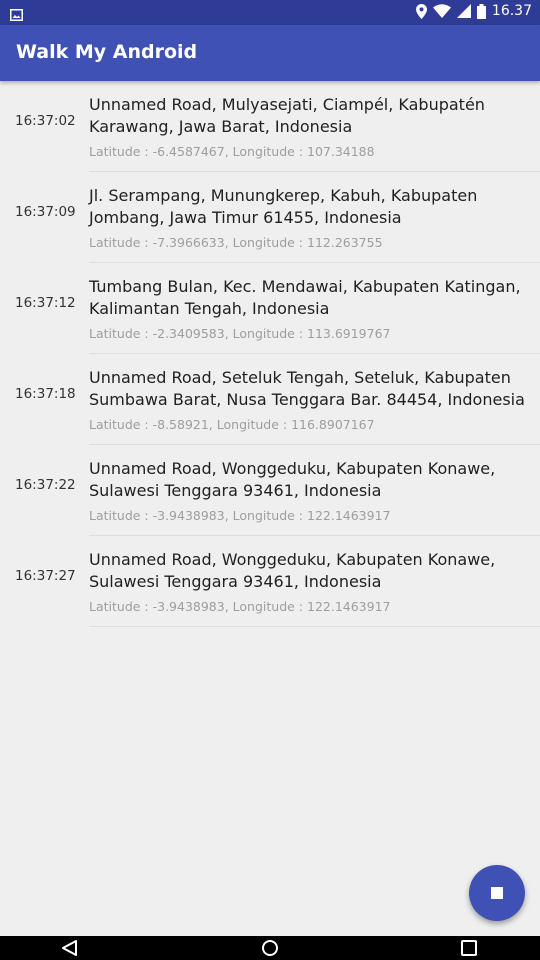 Image resolution: width=540 pixels, height=960 pixels. Describe the element at coordinates (45, 303) in the screenshot. I see `item-time: 16:37:12` at that location.